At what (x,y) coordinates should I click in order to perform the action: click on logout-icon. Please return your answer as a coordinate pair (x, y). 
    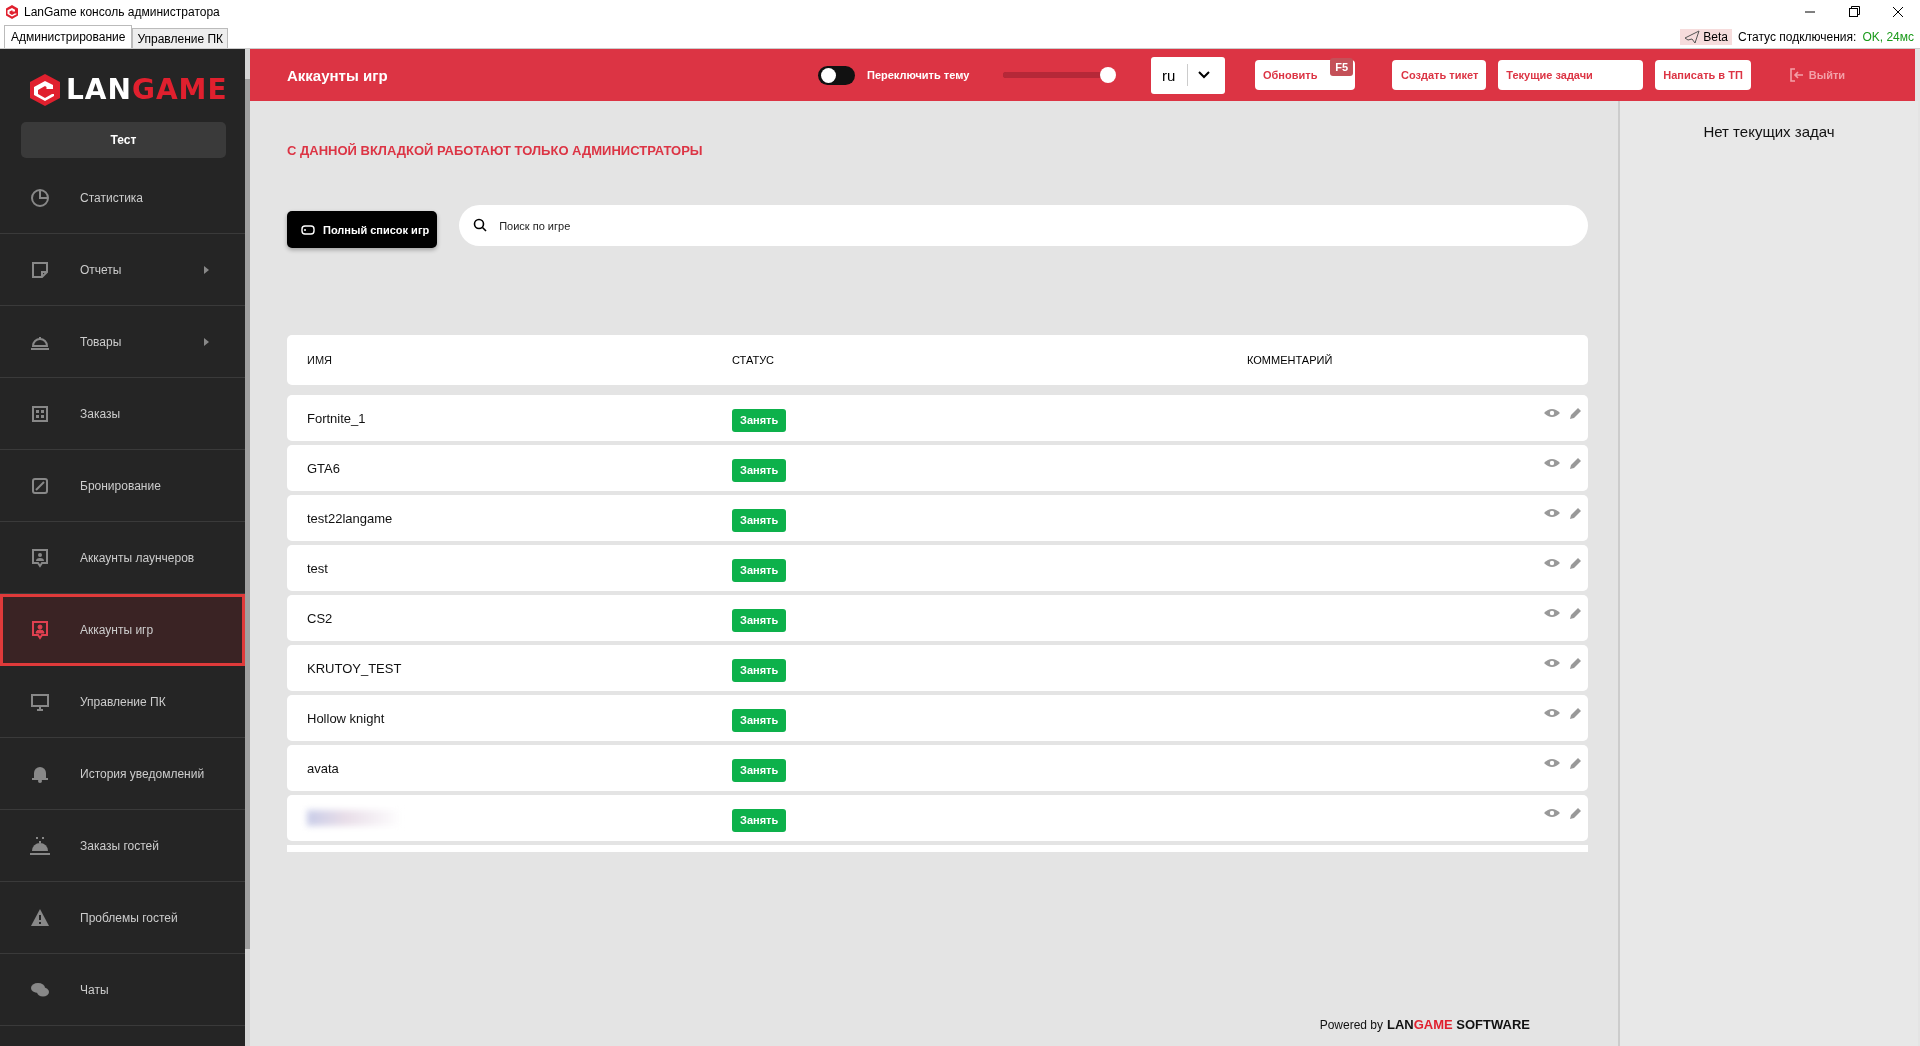
    Looking at the image, I should click on (1796, 75).